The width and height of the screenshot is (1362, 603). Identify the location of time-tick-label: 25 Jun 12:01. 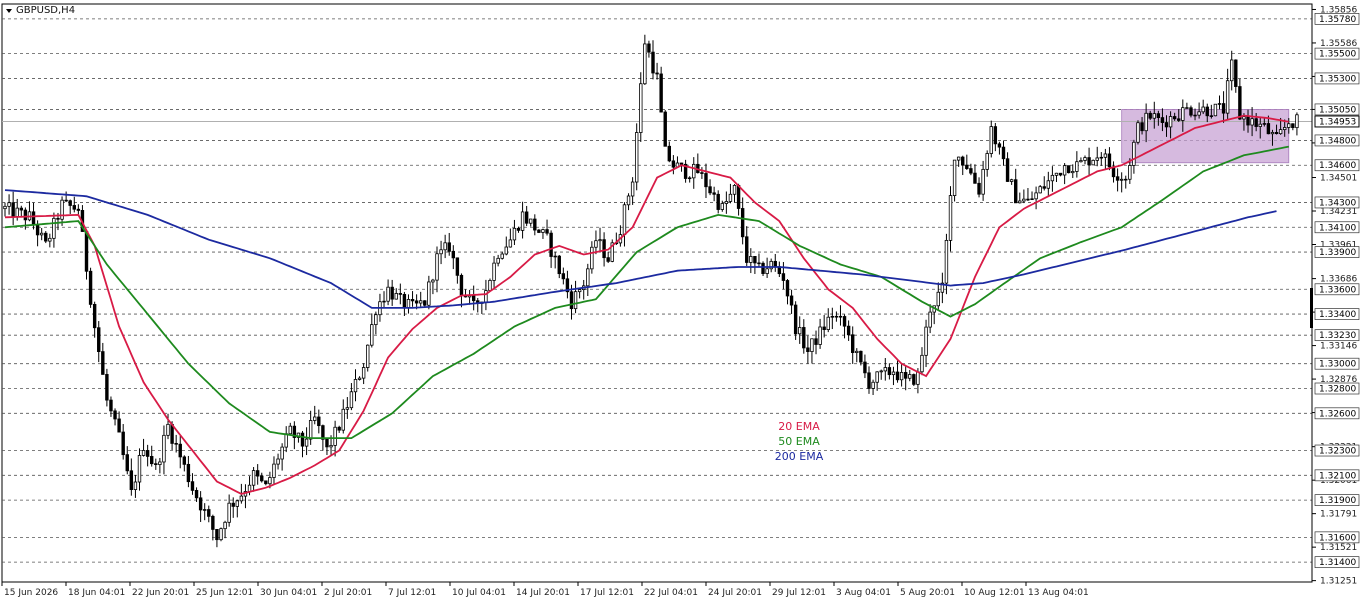
(224, 593).